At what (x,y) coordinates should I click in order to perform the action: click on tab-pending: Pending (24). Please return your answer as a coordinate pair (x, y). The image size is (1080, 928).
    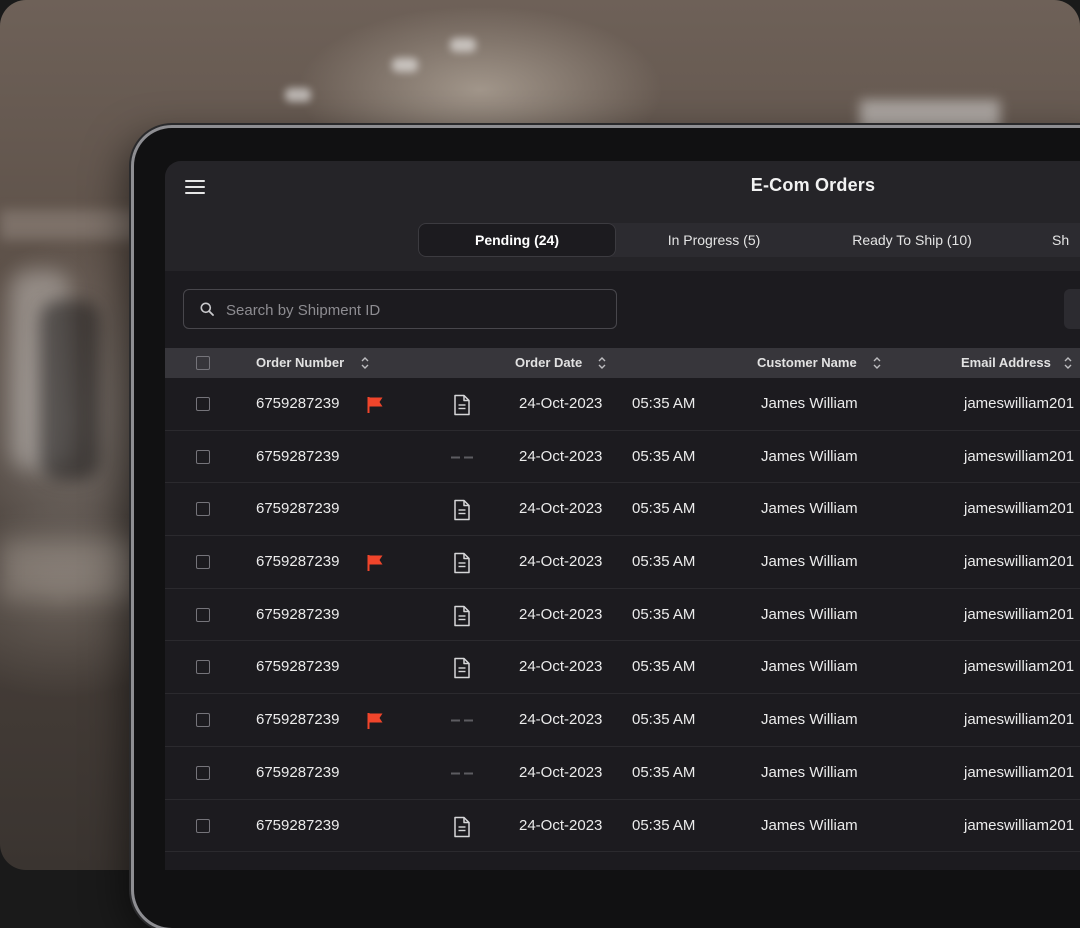
    Looking at the image, I should click on (517, 240).